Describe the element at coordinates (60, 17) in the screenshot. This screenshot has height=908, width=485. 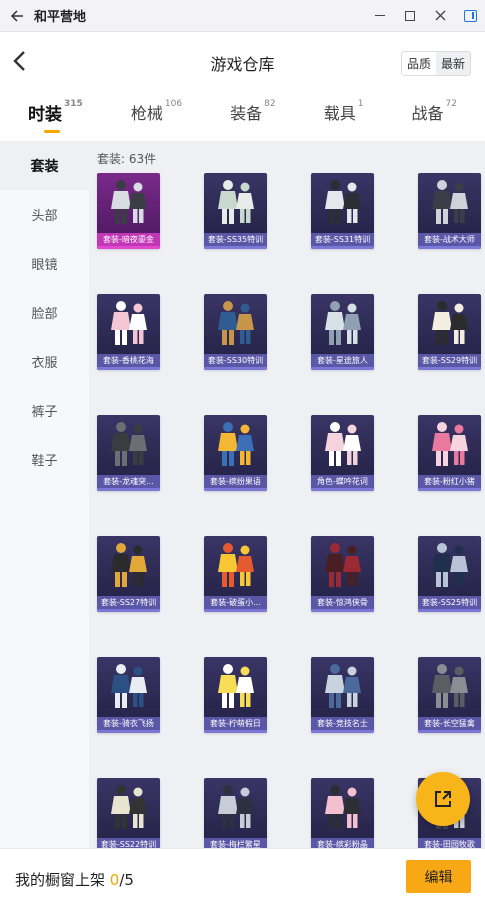
I see `app-title: 和平营地` at that location.